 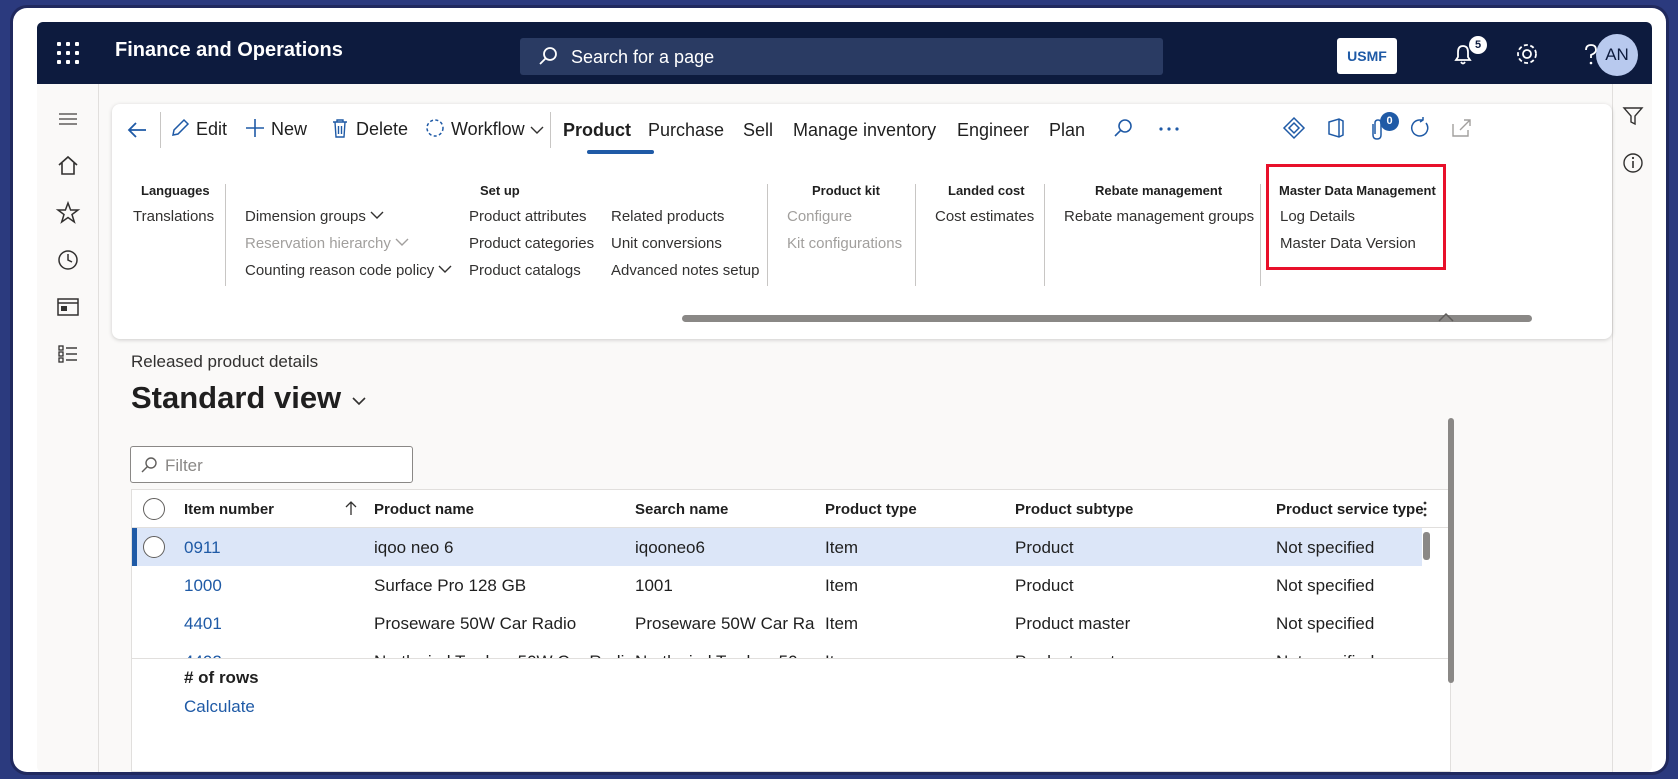 I want to click on unit-conversions-link: Unit conversions, so click(x=666, y=243).